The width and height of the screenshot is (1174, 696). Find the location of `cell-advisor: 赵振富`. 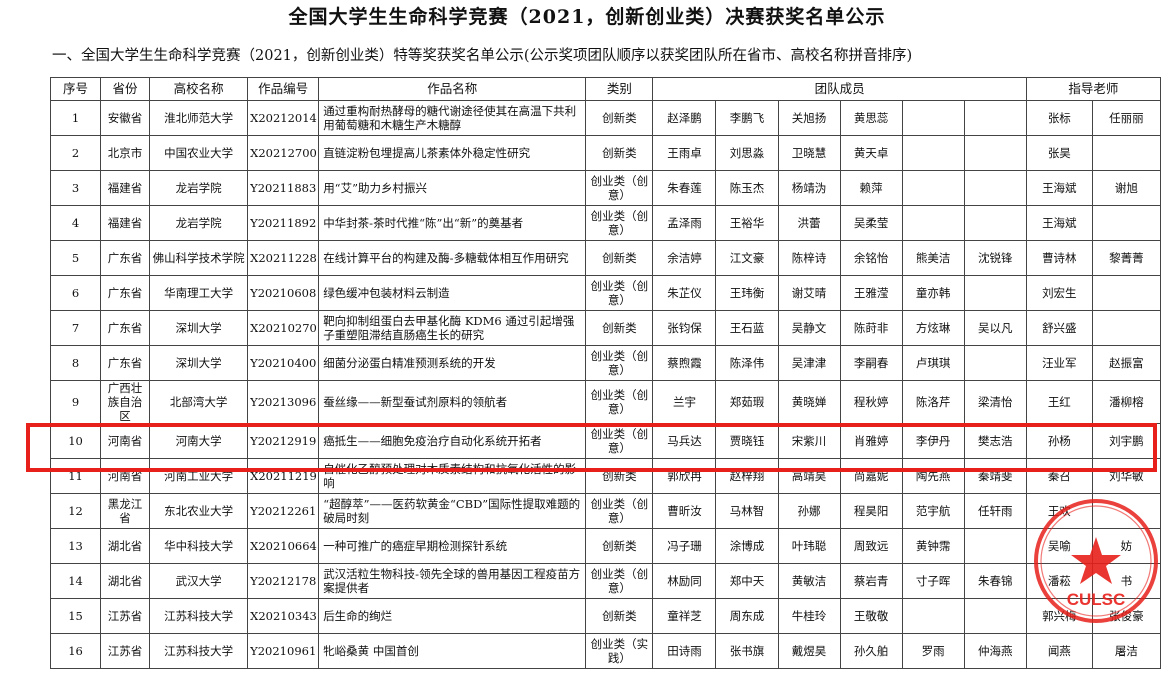

cell-advisor: 赵振富 is located at coordinates (1126, 363).